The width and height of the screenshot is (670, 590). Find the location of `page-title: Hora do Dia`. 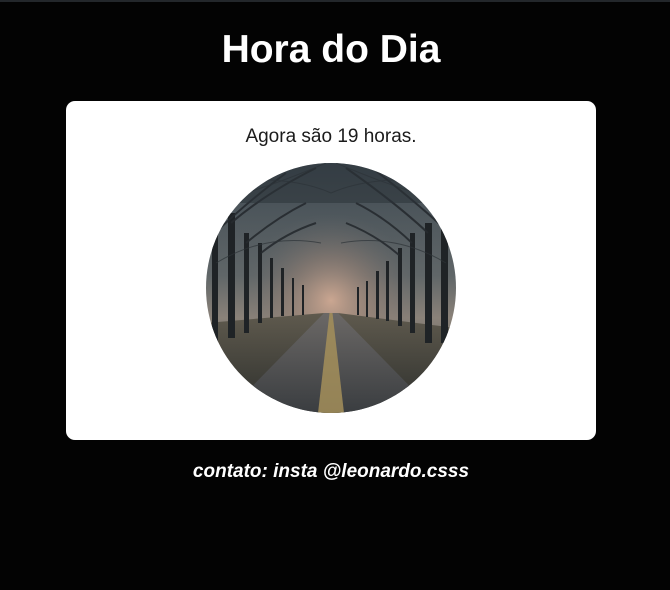

page-title: Hora do Dia is located at coordinates (331, 49).